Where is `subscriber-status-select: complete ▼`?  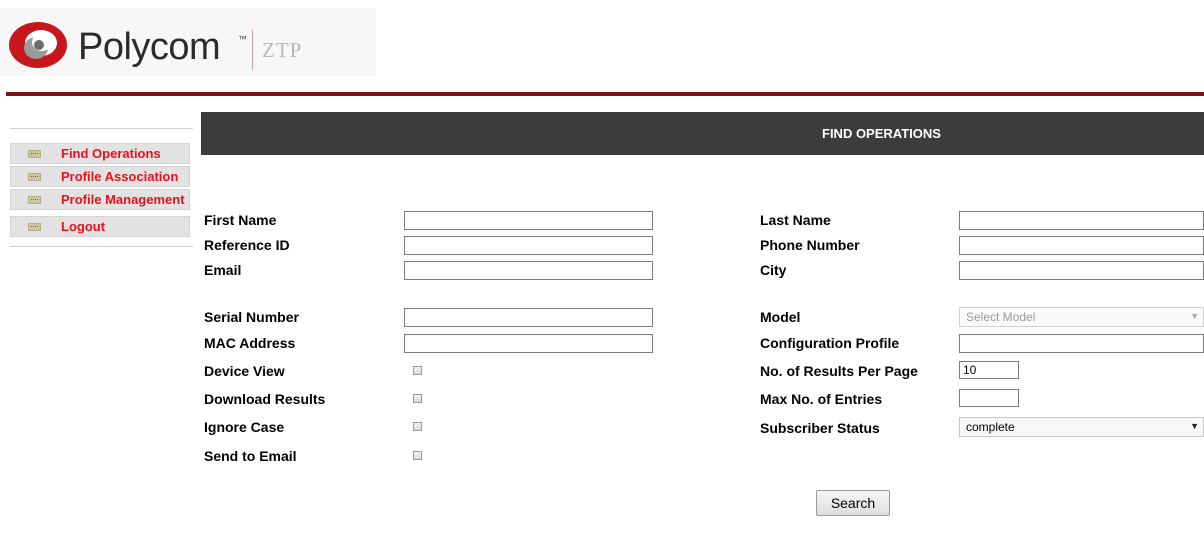 subscriber-status-select: complete ▼ is located at coordinates (1081, 427).